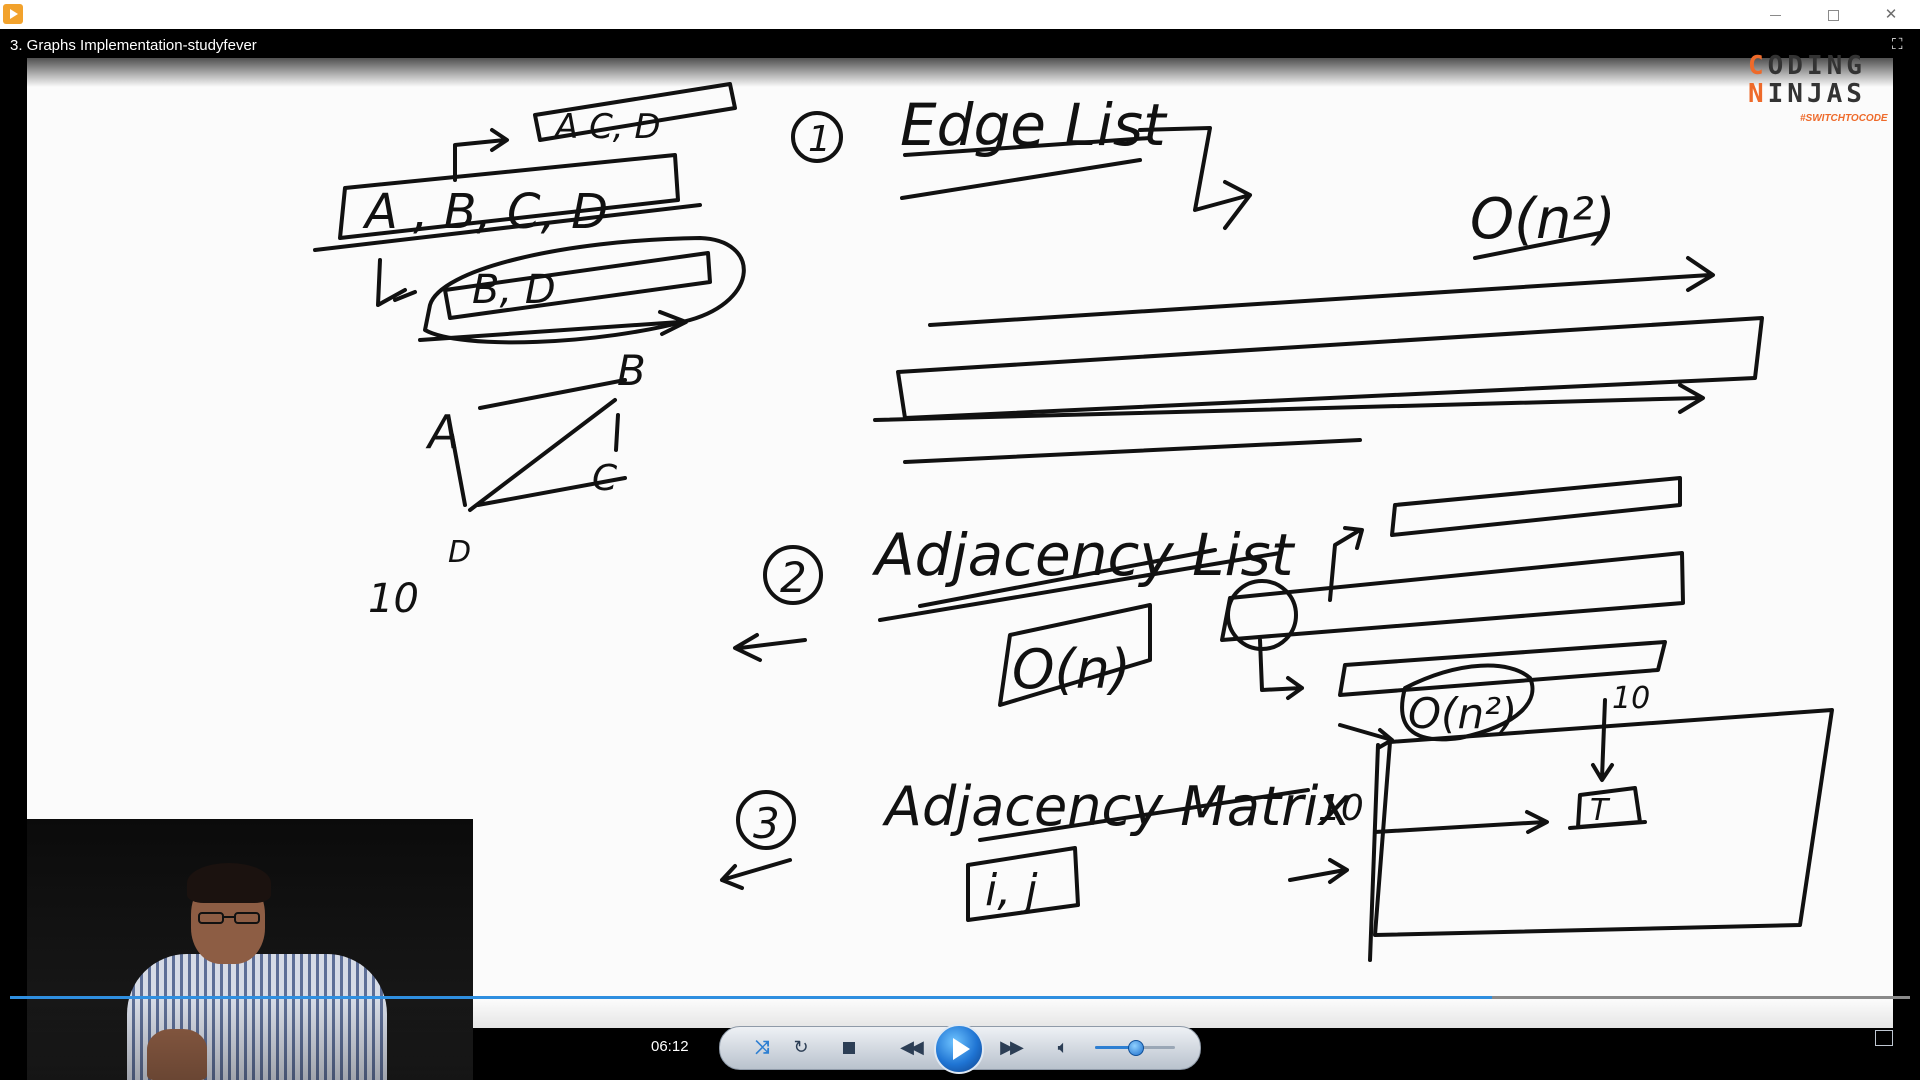 The width and height of the screenshot is (1920, 1080). What do you see at coordinates (960, 15) in the screenshot?
I see `window-titlebar: ✕` at bounding box center [960, 15].